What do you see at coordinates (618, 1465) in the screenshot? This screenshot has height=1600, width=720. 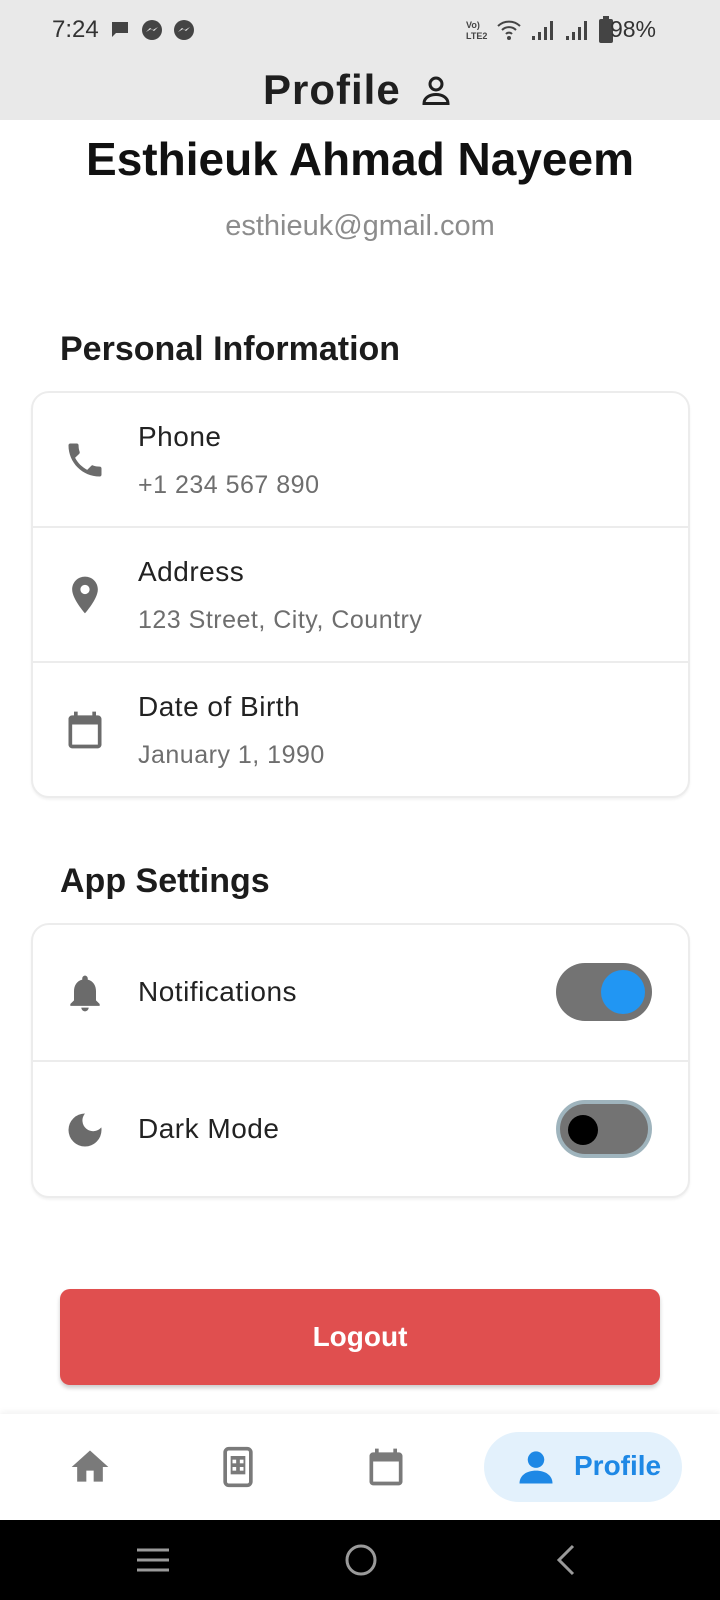 I see `nav-profile-label: Profile` at bounding box center [618, 1465].